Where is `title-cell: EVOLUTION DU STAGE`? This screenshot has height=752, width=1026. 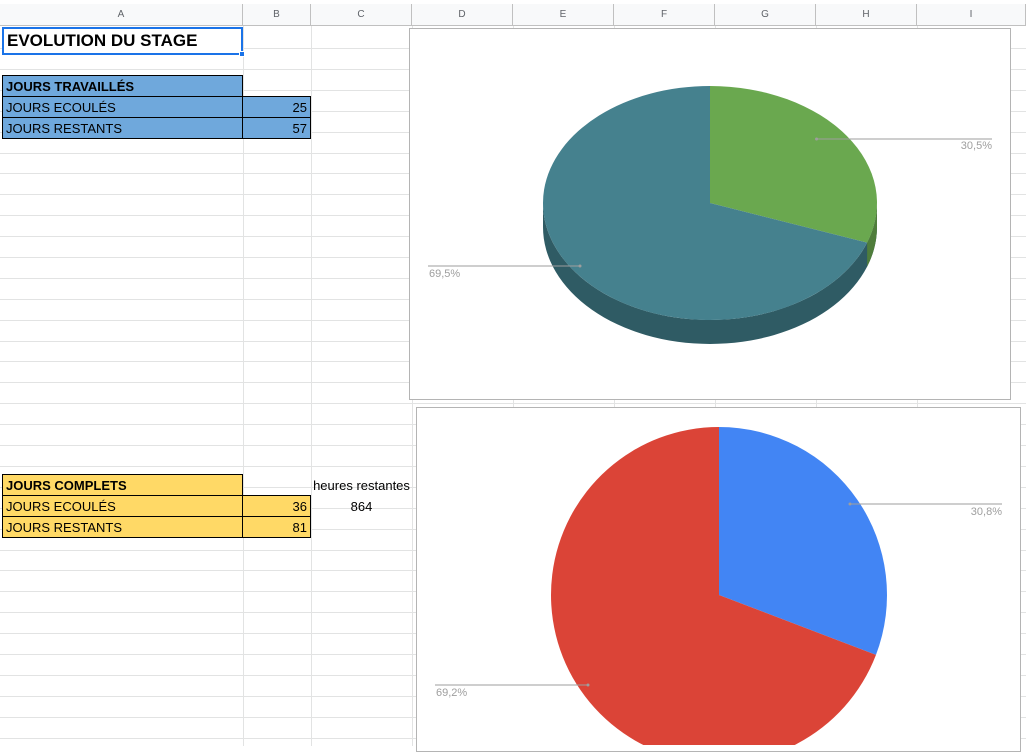 title-cell: EVOLUTION DU STAGE is located at coordinates (122, 41).